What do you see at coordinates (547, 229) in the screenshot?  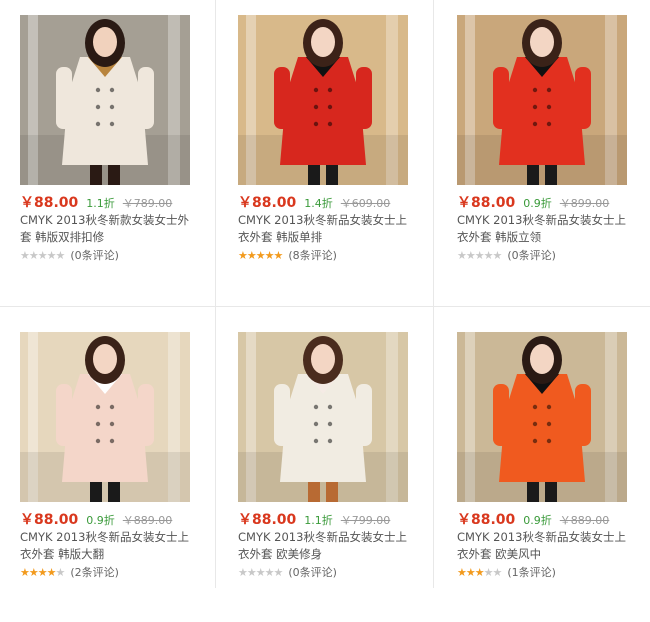 I see `product-title-link: CMYK 2013秋冬新品女装女士上衣外套 韩版立领` at bounding box center [547, 229].